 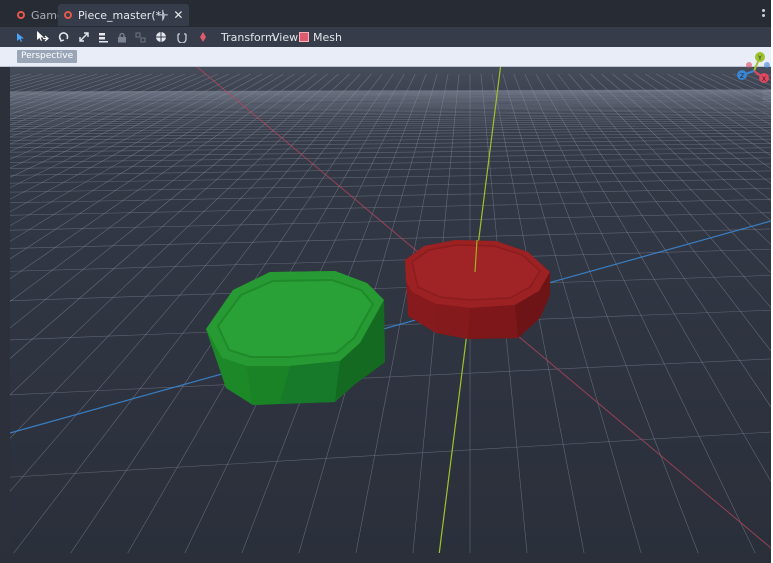 I want to click on mesh-icon, so click(x=304, y=37).